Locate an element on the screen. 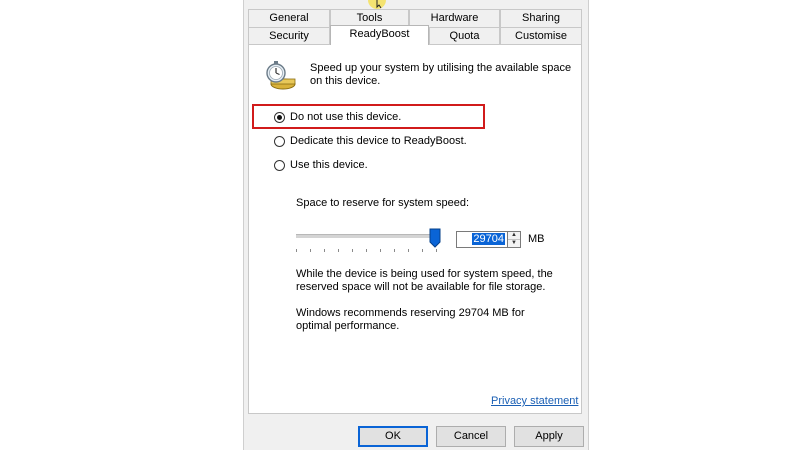  tab-general: General is located at coordinates (289, 18).